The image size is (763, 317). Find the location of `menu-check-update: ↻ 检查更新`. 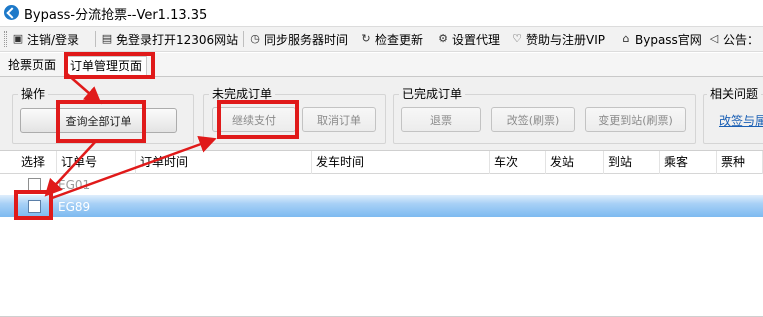

menu-check-update: ↻ 检查更新 is located at coordinates (391, 39).